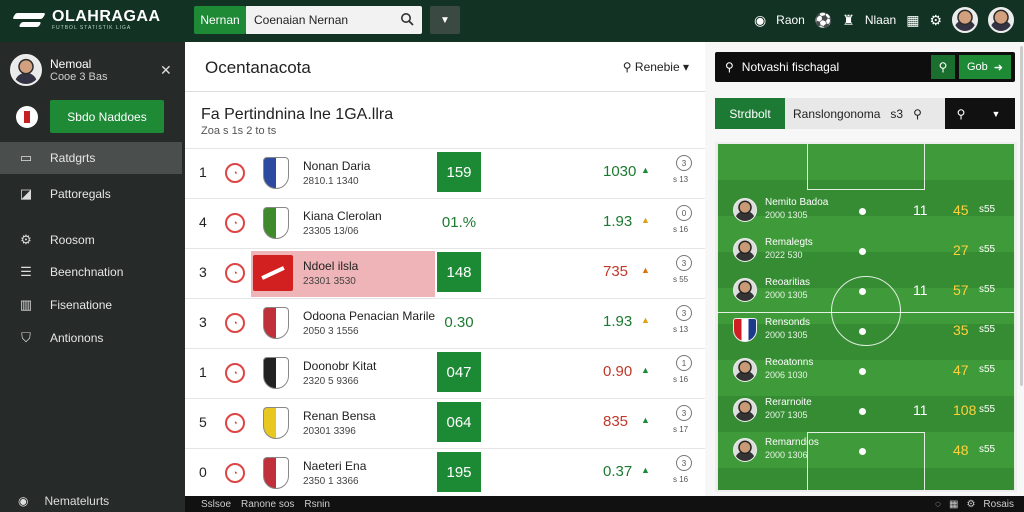 This screenshot has height=512, width=1024. I want to click on tab-active: Strdbolt, so click(750, 113).